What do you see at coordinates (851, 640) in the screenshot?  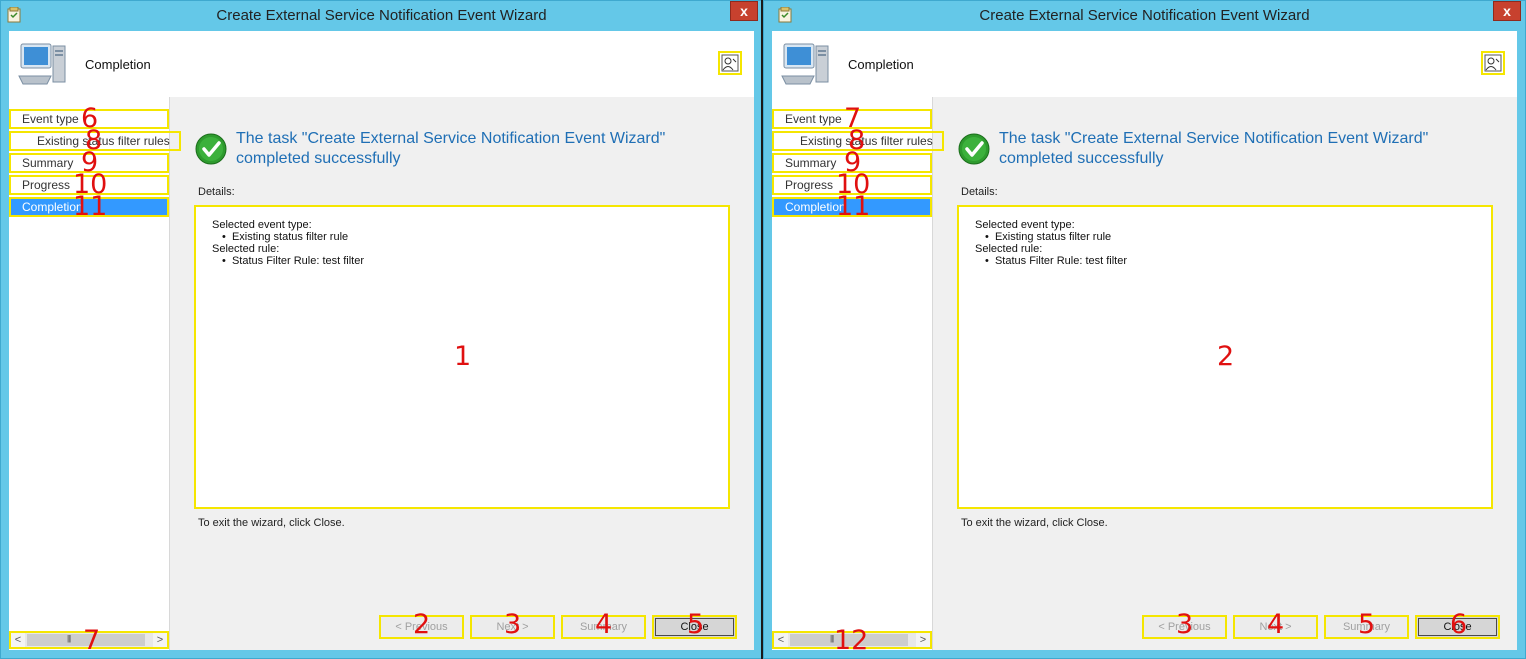 I see `overlay-number: 12` at bounding box center [851, 640].